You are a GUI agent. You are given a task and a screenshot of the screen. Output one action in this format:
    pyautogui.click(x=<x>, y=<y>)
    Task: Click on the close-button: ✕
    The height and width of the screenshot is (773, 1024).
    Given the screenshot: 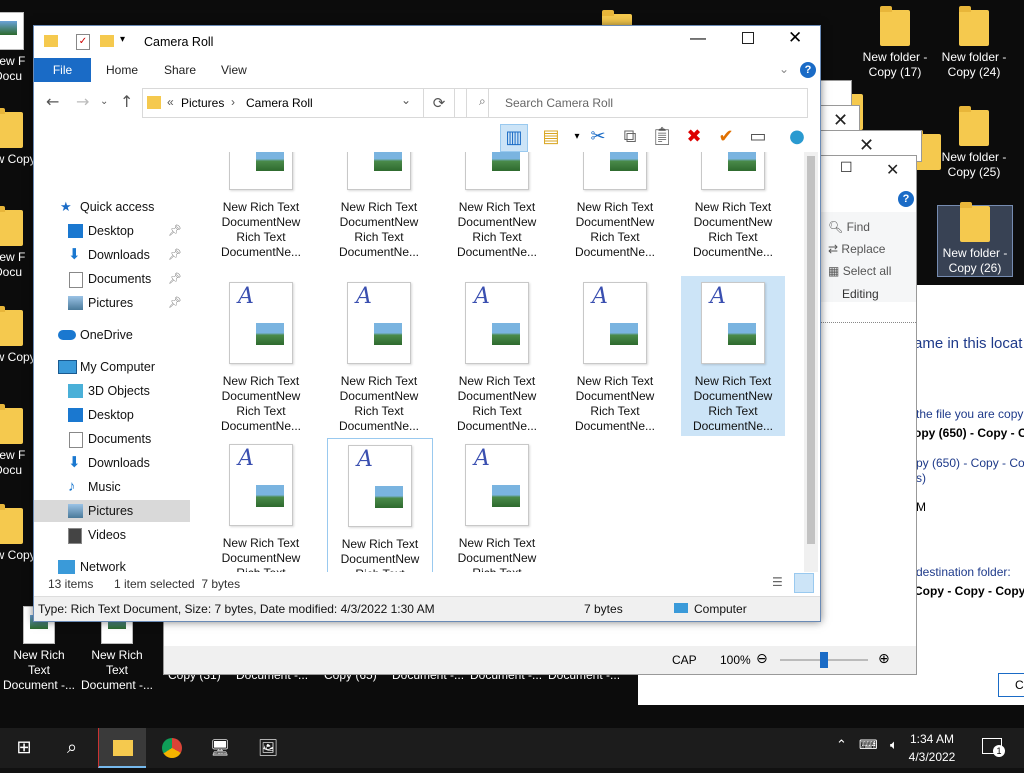 What is the action you would take?
    pyautogui.click(x=795, y=38)
    